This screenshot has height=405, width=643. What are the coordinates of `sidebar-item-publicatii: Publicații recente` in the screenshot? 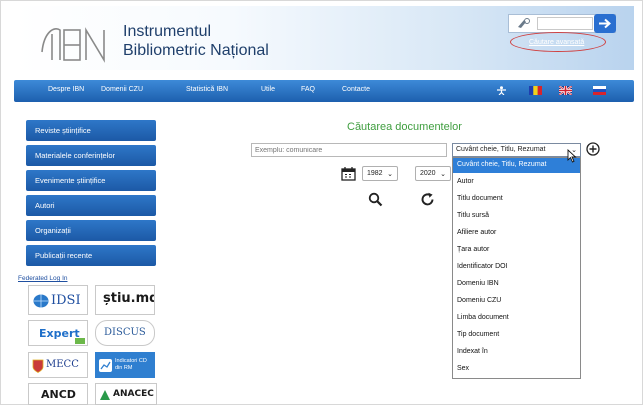 It's located at (91, 255).